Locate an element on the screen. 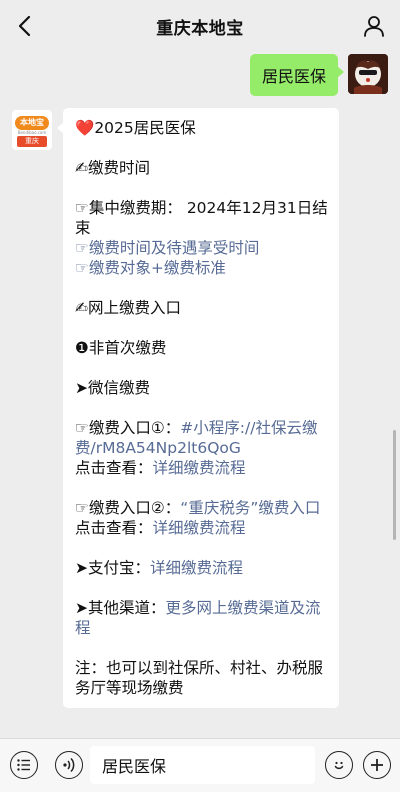 Image resolution: width=400 pixels, height=792 pixels. emoji-icon is located at coordinates (339, 765).